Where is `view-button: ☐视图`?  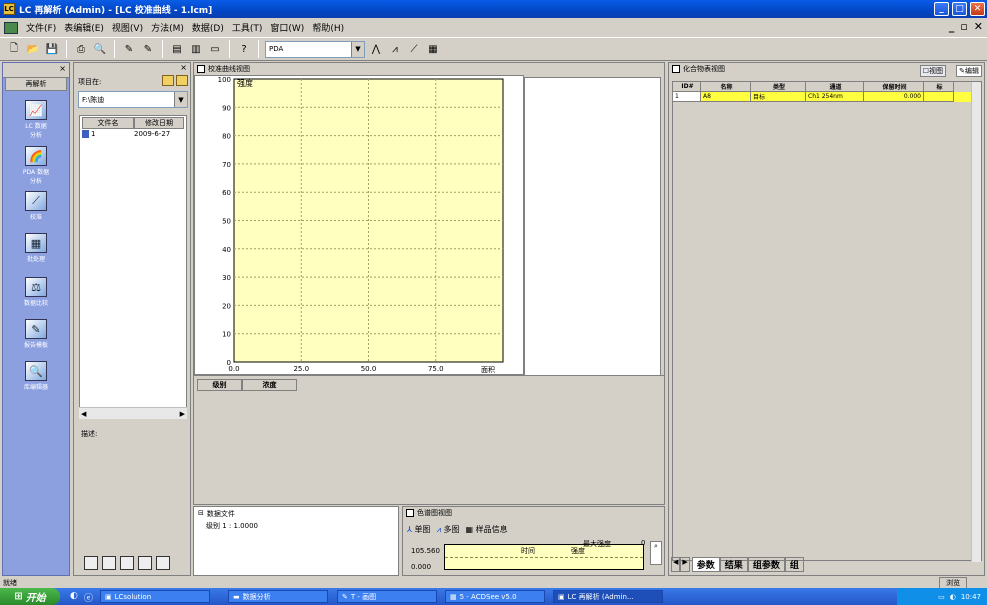
view-button: ☐视图 is located at coordinates (932, 71).